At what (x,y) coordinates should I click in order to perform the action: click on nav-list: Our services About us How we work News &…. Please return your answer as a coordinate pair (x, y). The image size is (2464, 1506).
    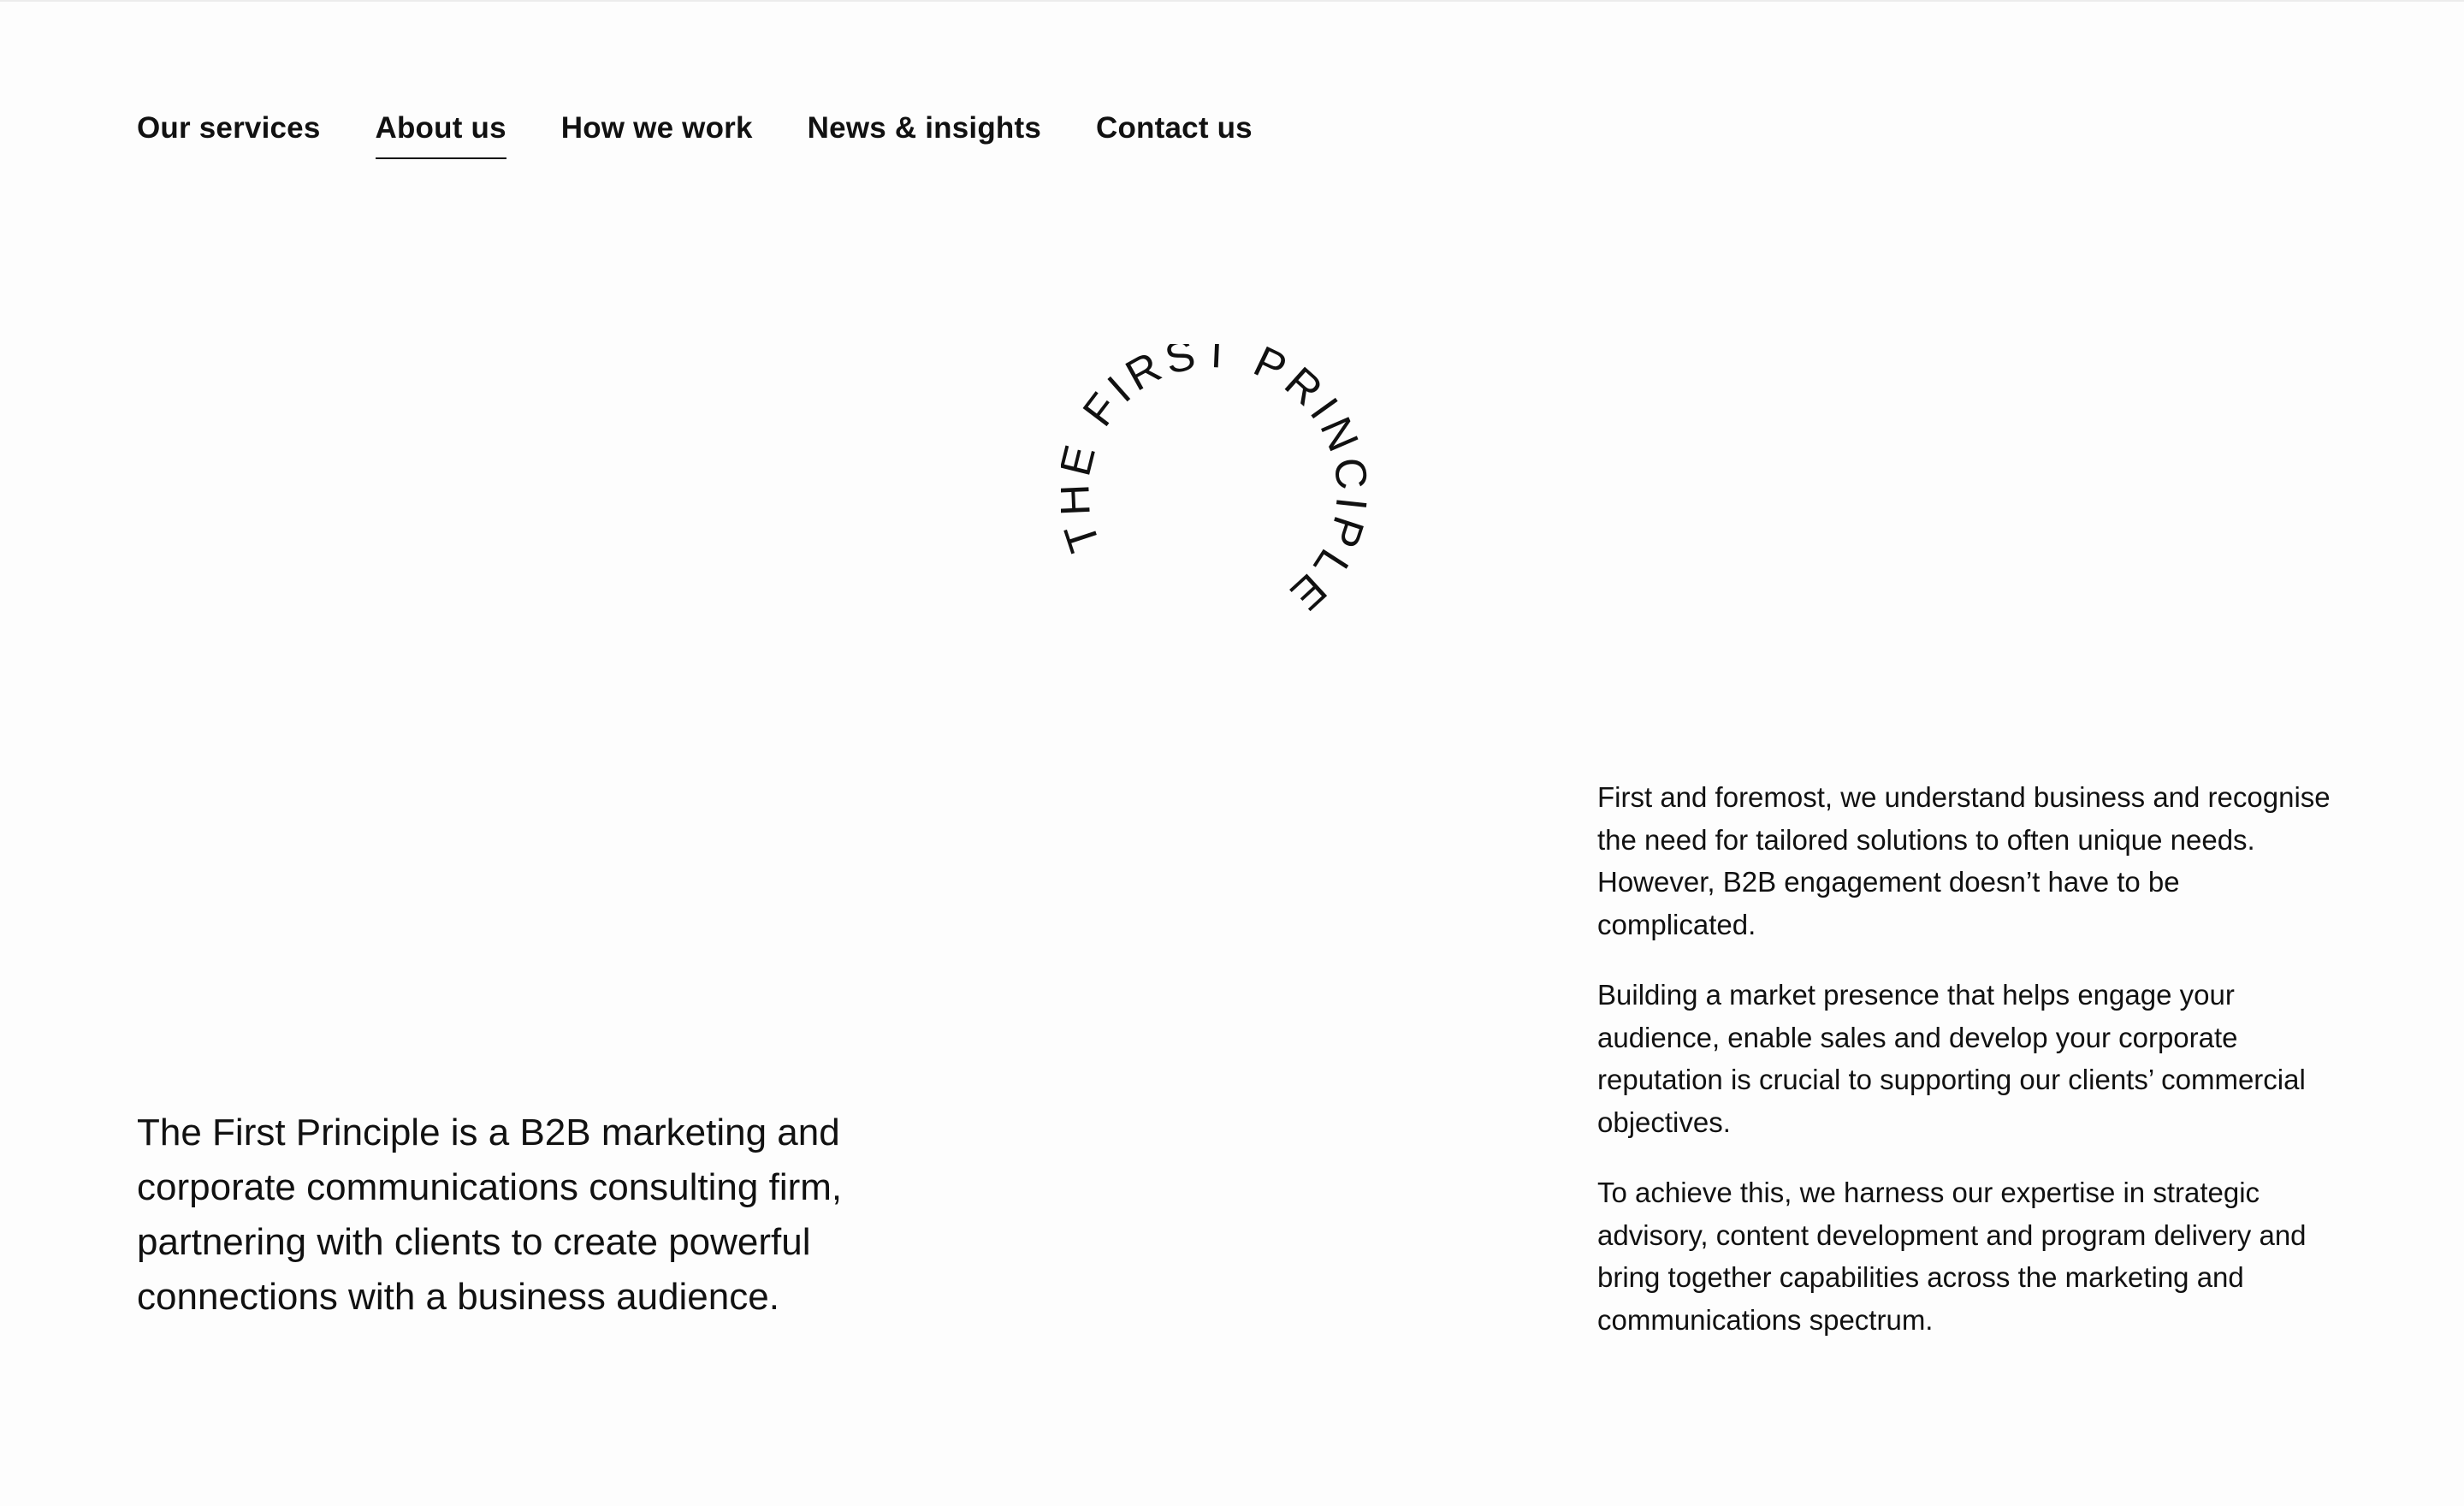
    Looking at the image, I should click on (695, 135).